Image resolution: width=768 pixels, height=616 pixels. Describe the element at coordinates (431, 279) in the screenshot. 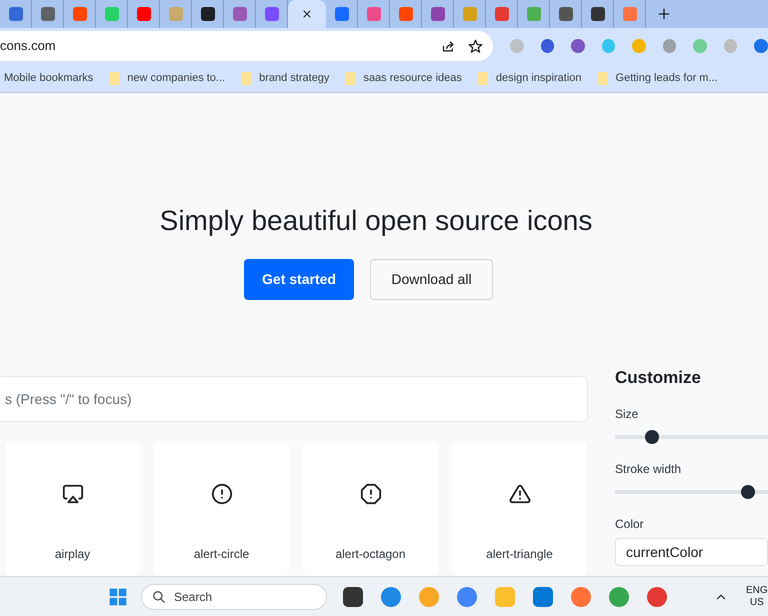

I see `download-all-button: Download all` at that location.